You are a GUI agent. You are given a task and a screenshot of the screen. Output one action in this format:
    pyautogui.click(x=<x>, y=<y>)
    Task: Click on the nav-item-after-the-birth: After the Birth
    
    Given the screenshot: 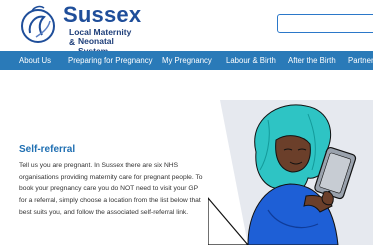 What is the action you would take?
    pyautogui.click(x=312, y=60)
    